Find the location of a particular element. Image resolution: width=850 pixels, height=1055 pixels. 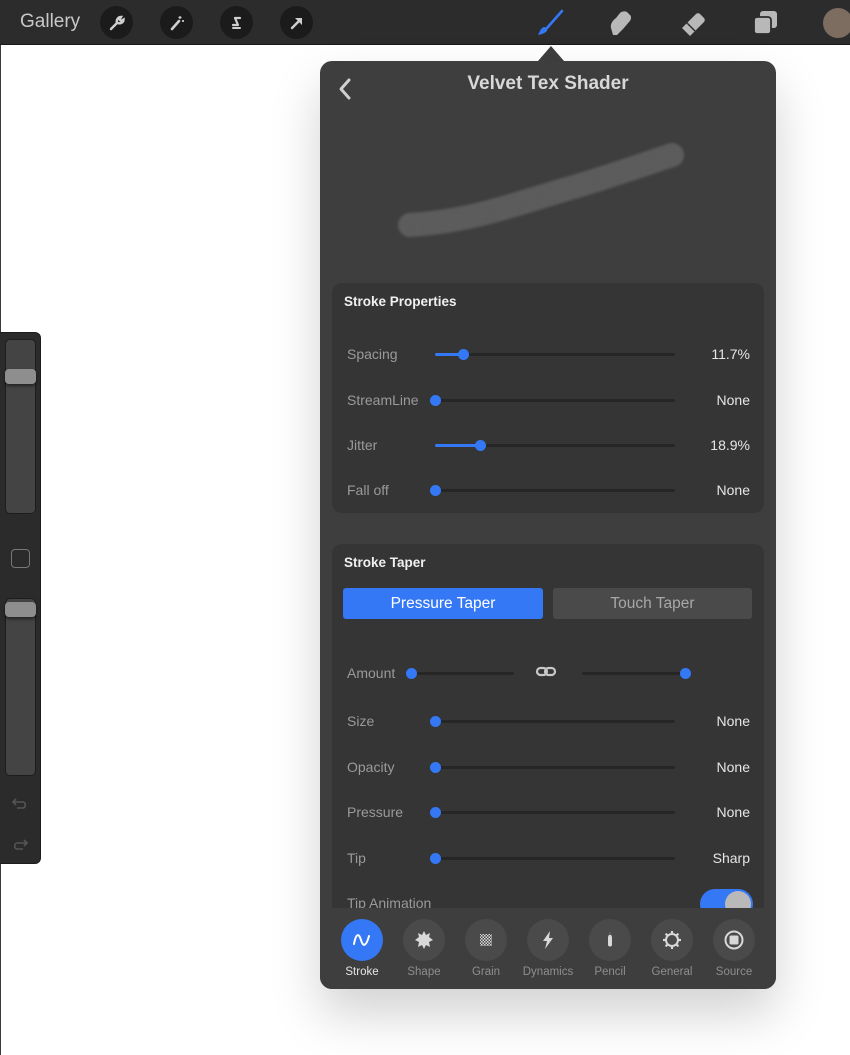

smudge-tool-button is located at coordinates (620, 23).